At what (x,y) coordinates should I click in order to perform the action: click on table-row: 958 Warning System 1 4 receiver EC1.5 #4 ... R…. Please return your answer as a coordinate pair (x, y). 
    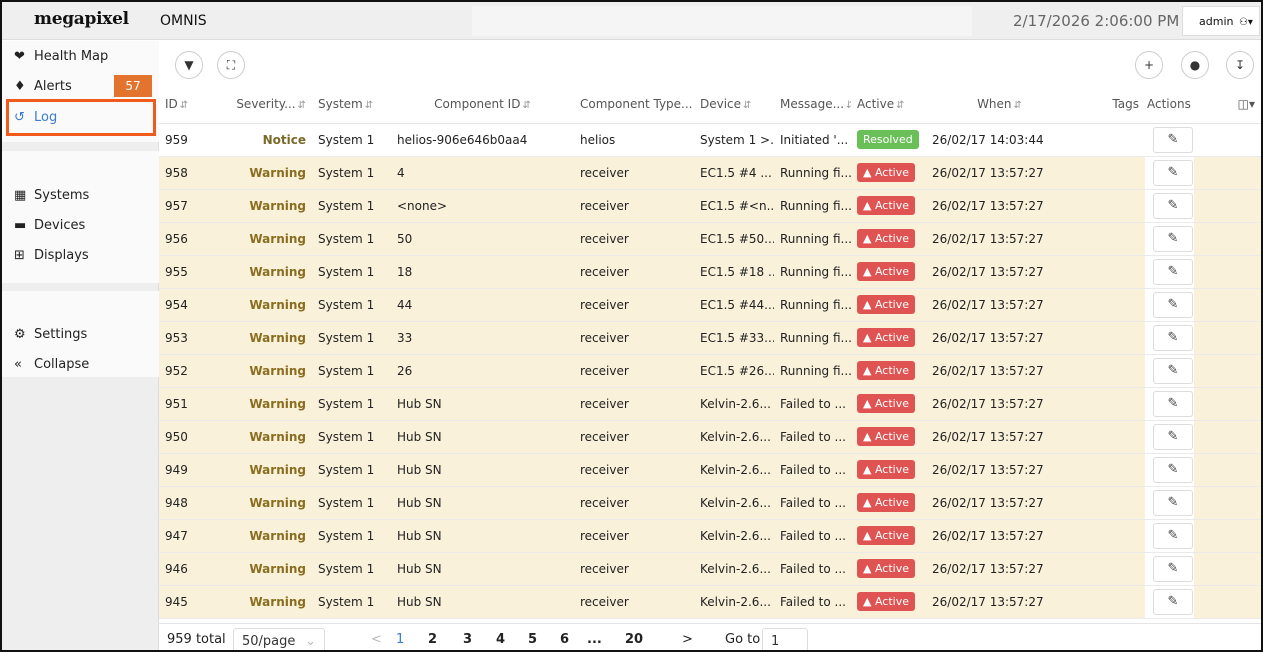
    Looking at the image, I should click on (710, 173).